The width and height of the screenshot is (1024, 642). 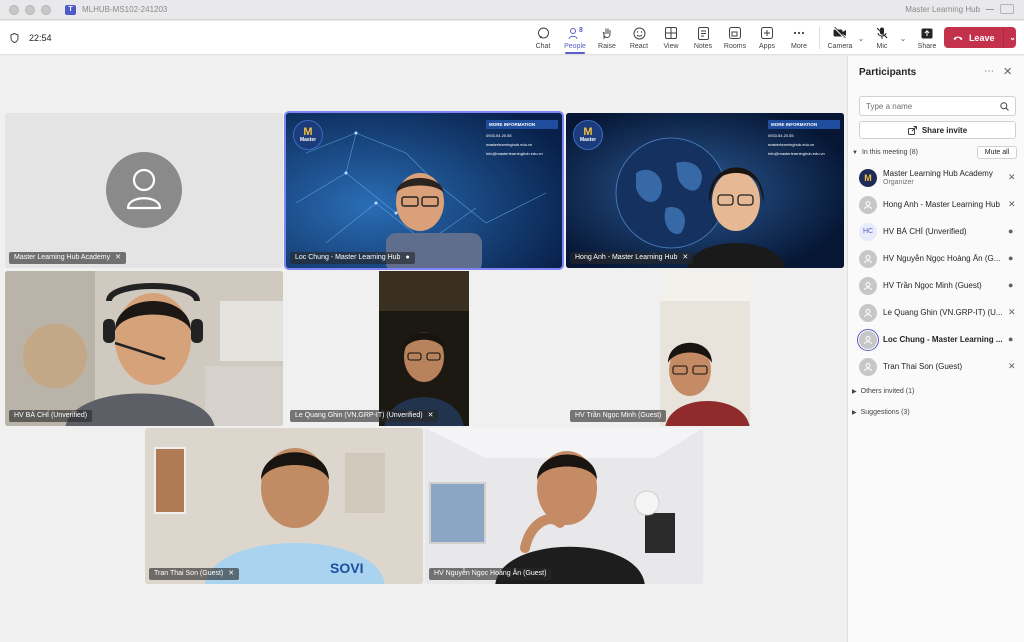 I want to click on video-tile-hv-tran-ngoc-minh: HV Trần Ngọc Minh (Guest), so click(x=705, y=348).